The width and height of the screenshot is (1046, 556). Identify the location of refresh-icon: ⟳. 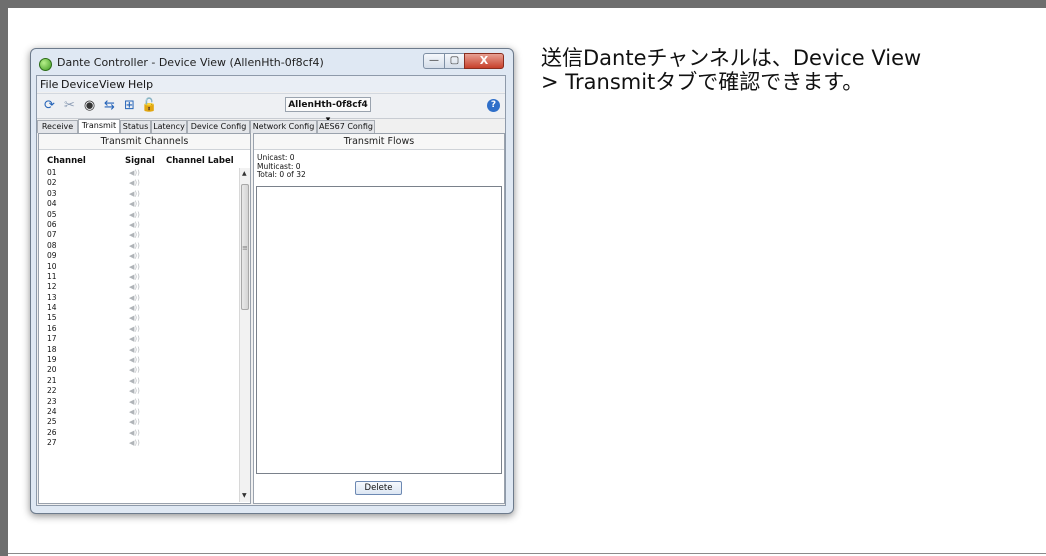
(49, 105).